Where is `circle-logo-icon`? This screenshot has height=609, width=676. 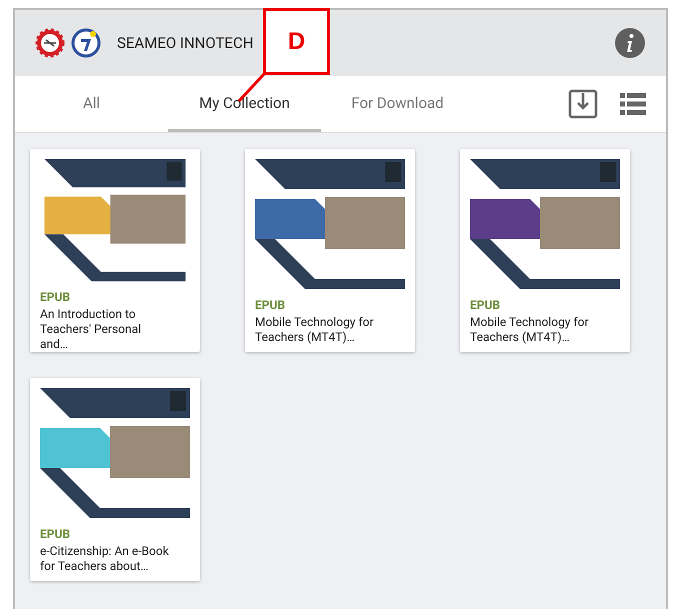
circle-logo-icon is located at coordinates (86, 43).